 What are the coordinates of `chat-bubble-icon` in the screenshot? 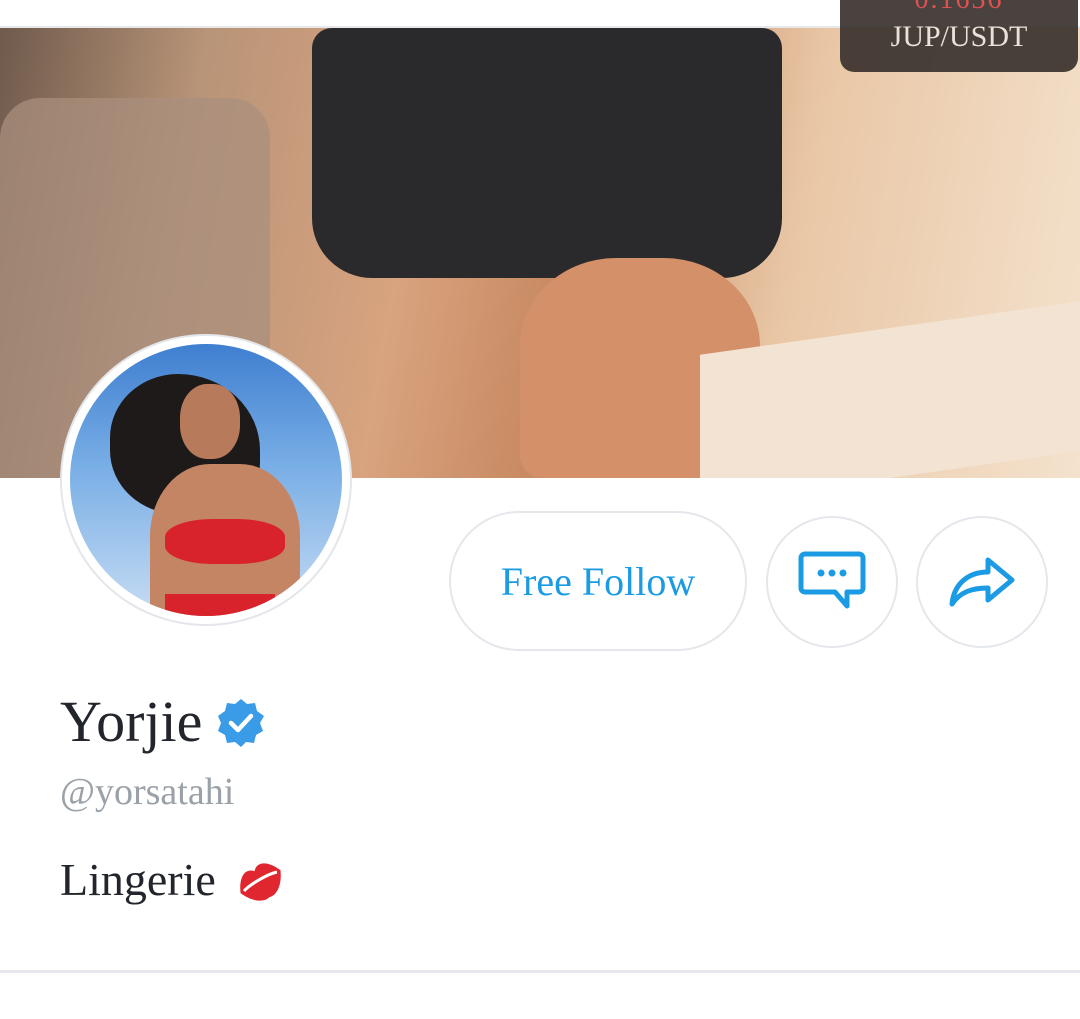 It's located at (832, 582).